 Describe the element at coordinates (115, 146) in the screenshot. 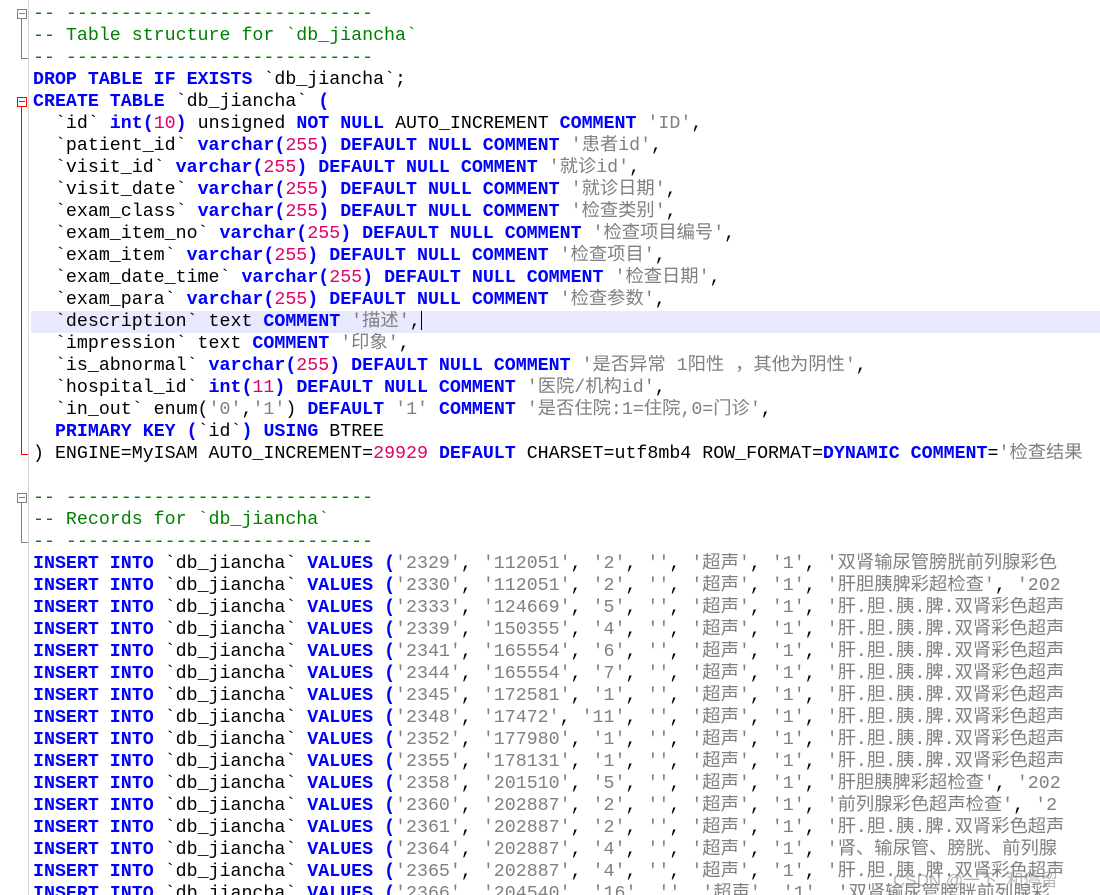

I see `sql-text: `patient_id`` at that location.